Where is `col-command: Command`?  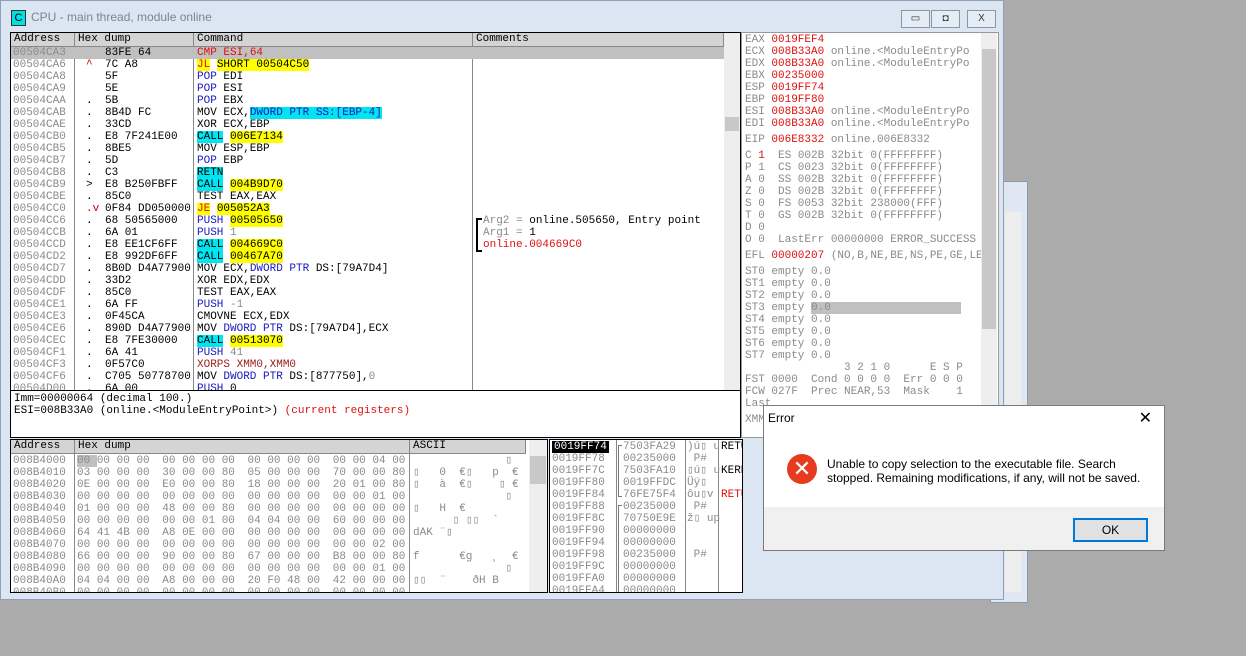
col-command: Command is located at coordinates (333, 40).